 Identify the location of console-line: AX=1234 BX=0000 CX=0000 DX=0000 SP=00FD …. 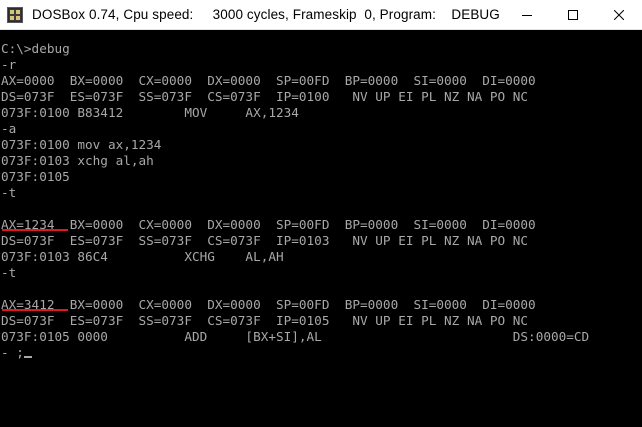
(268, 224).